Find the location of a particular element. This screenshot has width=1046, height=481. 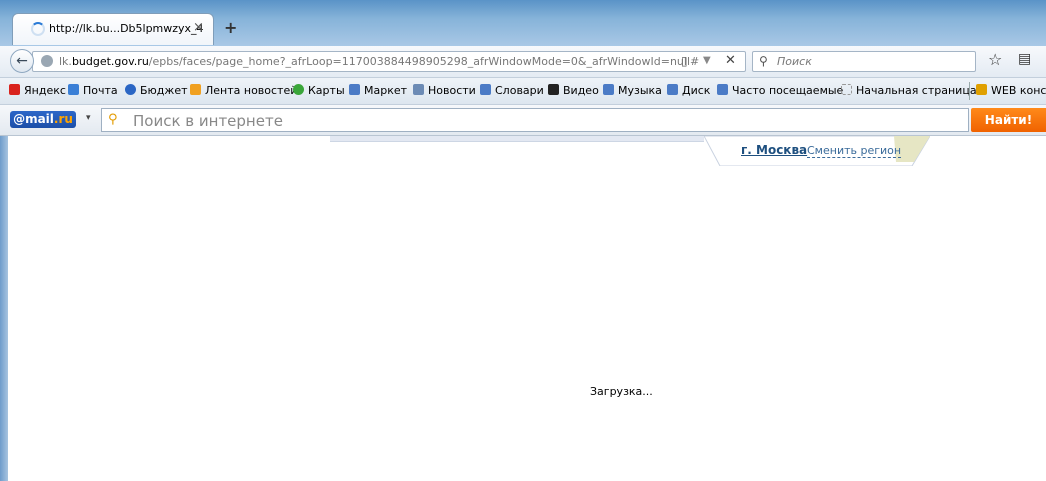

budget-icon is located at coordinates (130, 89).